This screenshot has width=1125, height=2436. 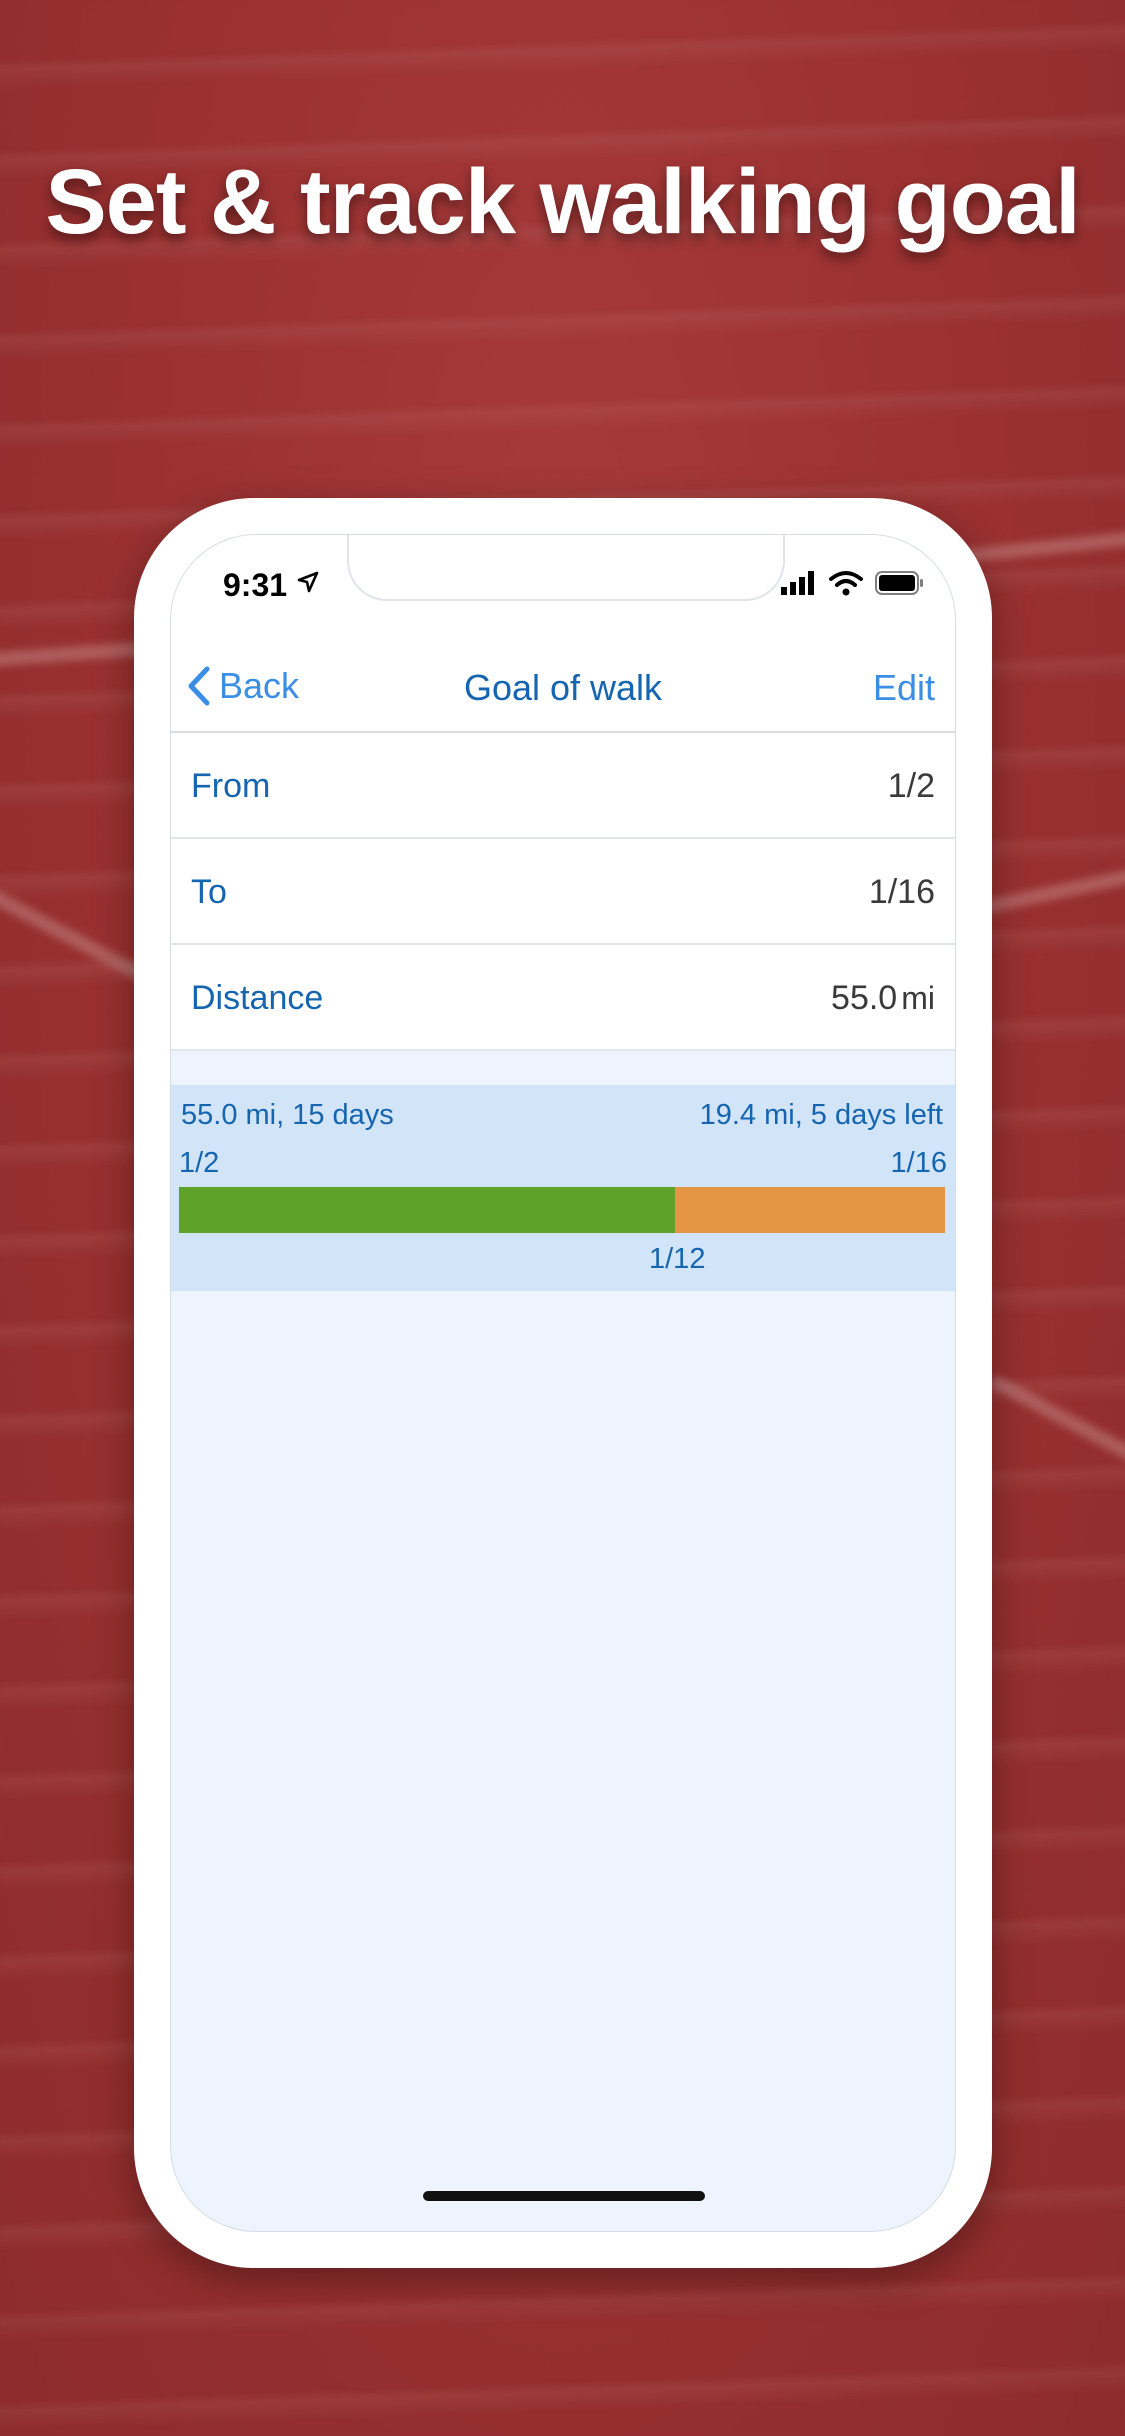 What do you see at coordinates (846, 583) in the screenshot?
I see `wifi-icon` at bounding box center [846, 583].